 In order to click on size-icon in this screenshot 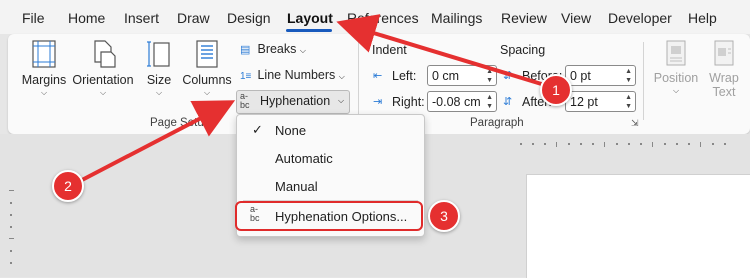, I will do `click(158, 54)`.